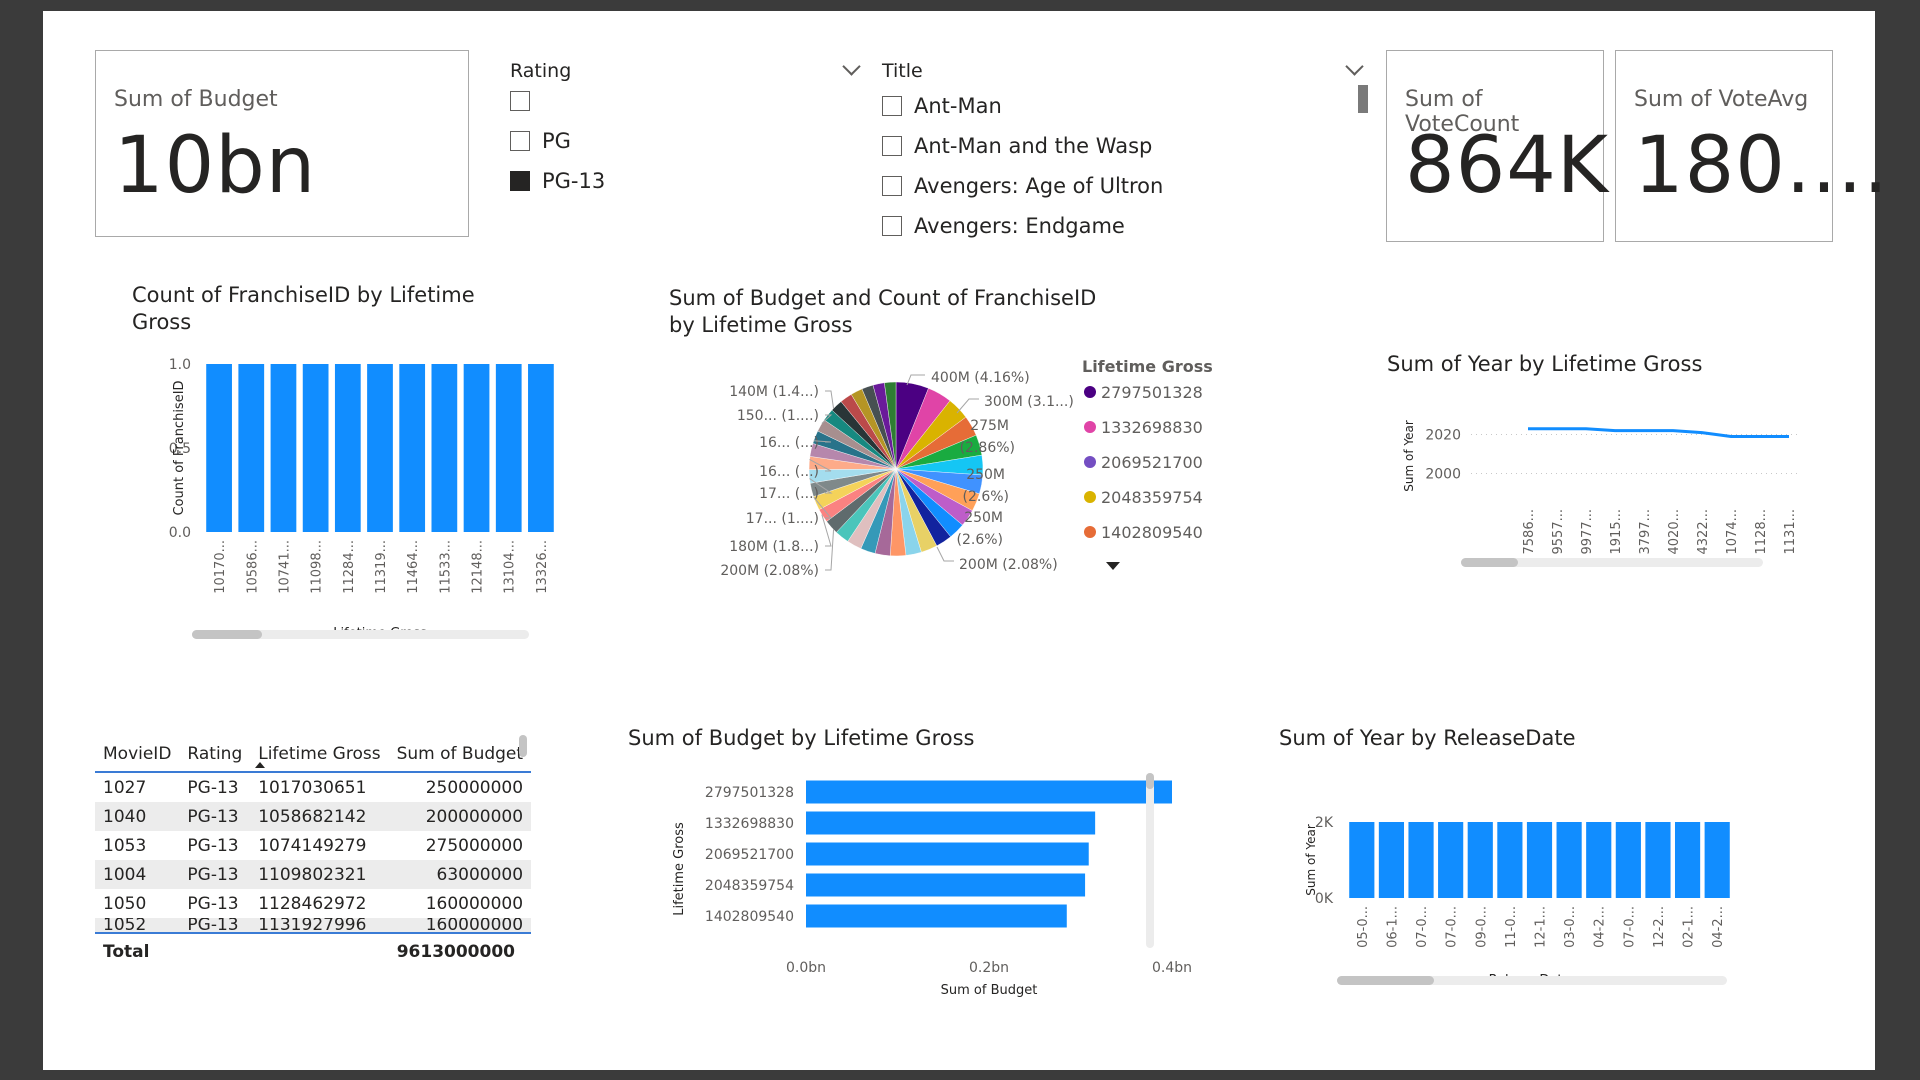  Describe the element at coordinates (460, 755) in the screenshot. I see `col-header-sum-of-budget: Sum of Budget` at that location.